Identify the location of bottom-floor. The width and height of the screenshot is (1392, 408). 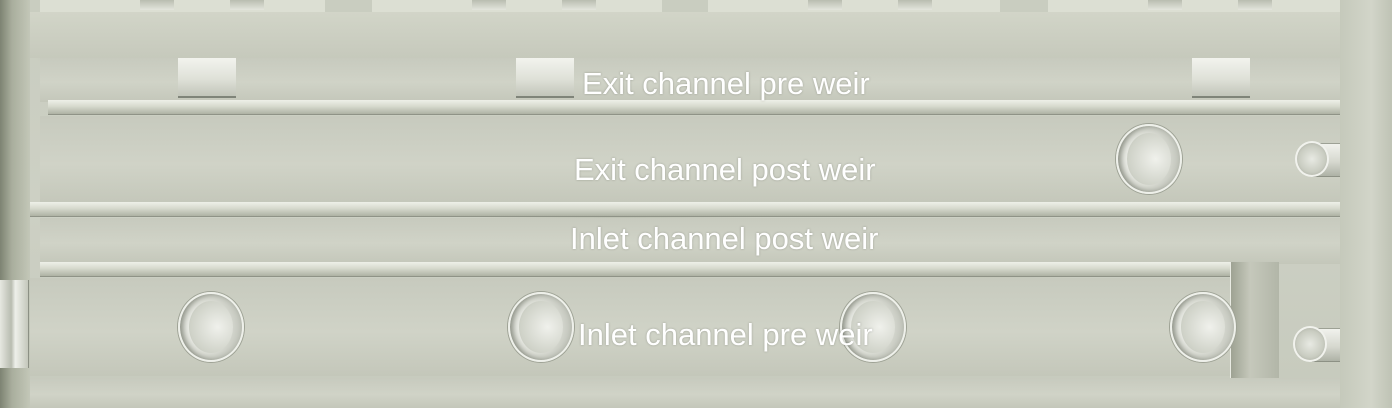
(685, 393).